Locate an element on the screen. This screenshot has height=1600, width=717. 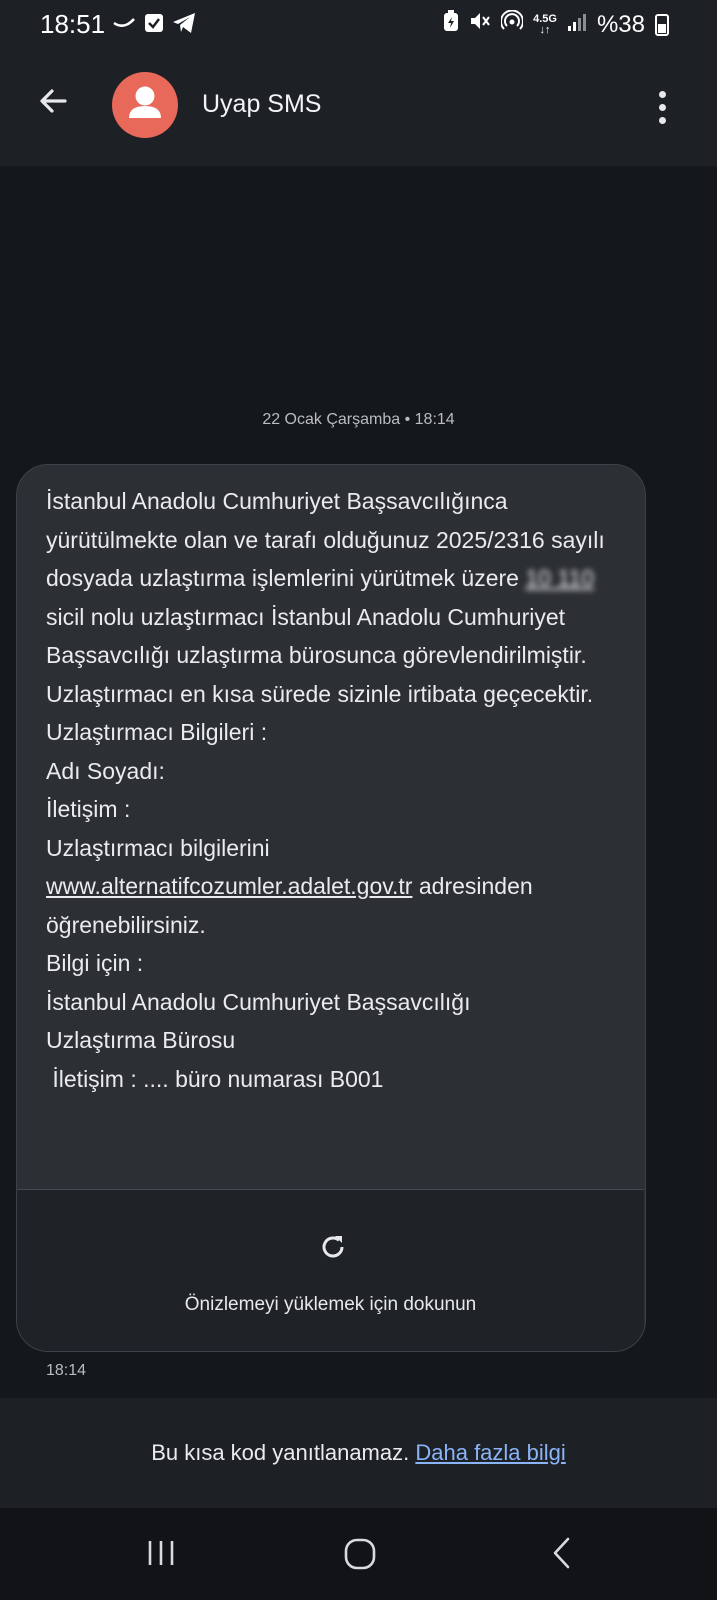
telegram-icon is located at coordinates (184, 25).